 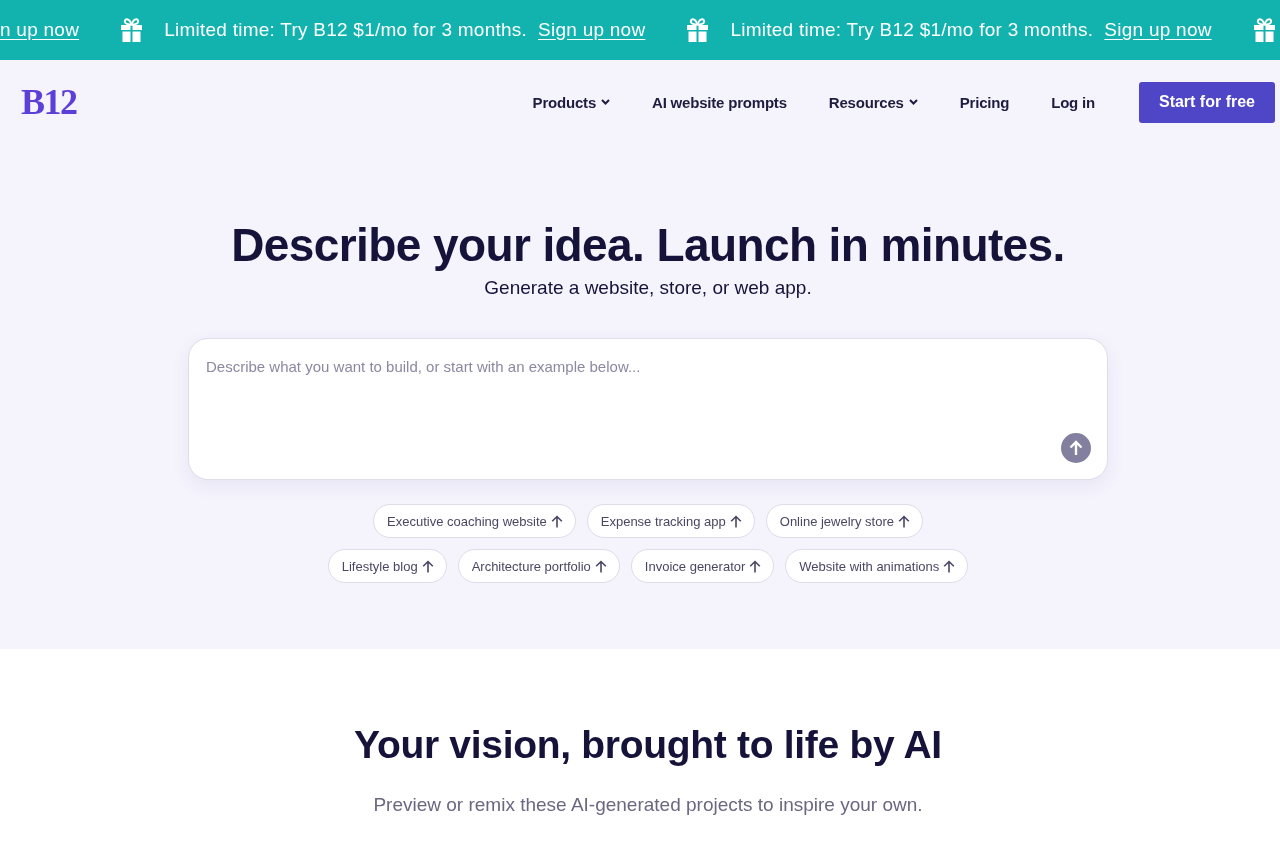 What do you see at coordinates (648, 805) in the screenshot?
I see `section-subtitle: Preview or remix these AI-generated projects to inspire your own.` at bounding box center [648, 805].